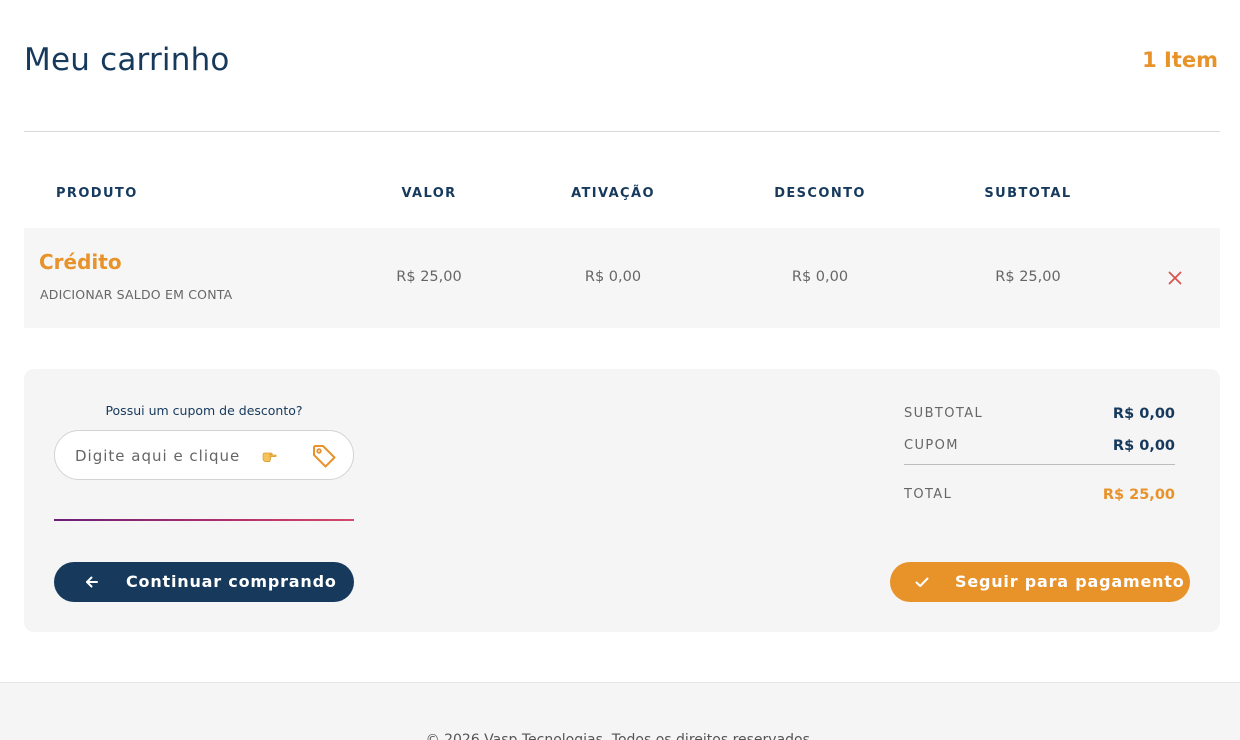  What do you see at coordinates (1028, 193) in the screenshot?
I see `column-header-subtotal: SUBTOTAL` at bounding box center [1028, 193].